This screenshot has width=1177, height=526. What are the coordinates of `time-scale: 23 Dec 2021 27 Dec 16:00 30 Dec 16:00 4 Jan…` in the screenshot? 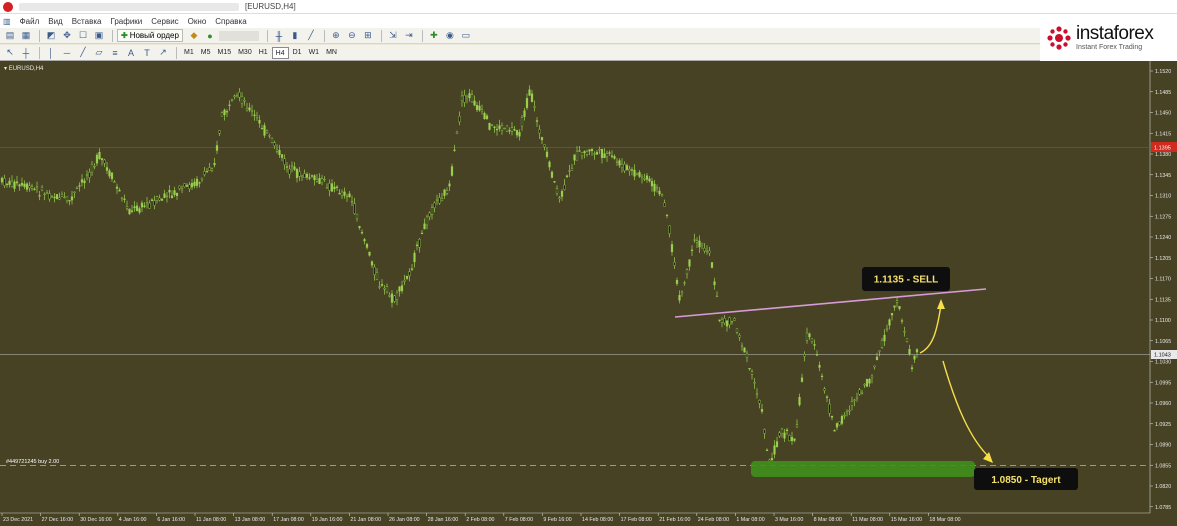 It's located at (481, 518).